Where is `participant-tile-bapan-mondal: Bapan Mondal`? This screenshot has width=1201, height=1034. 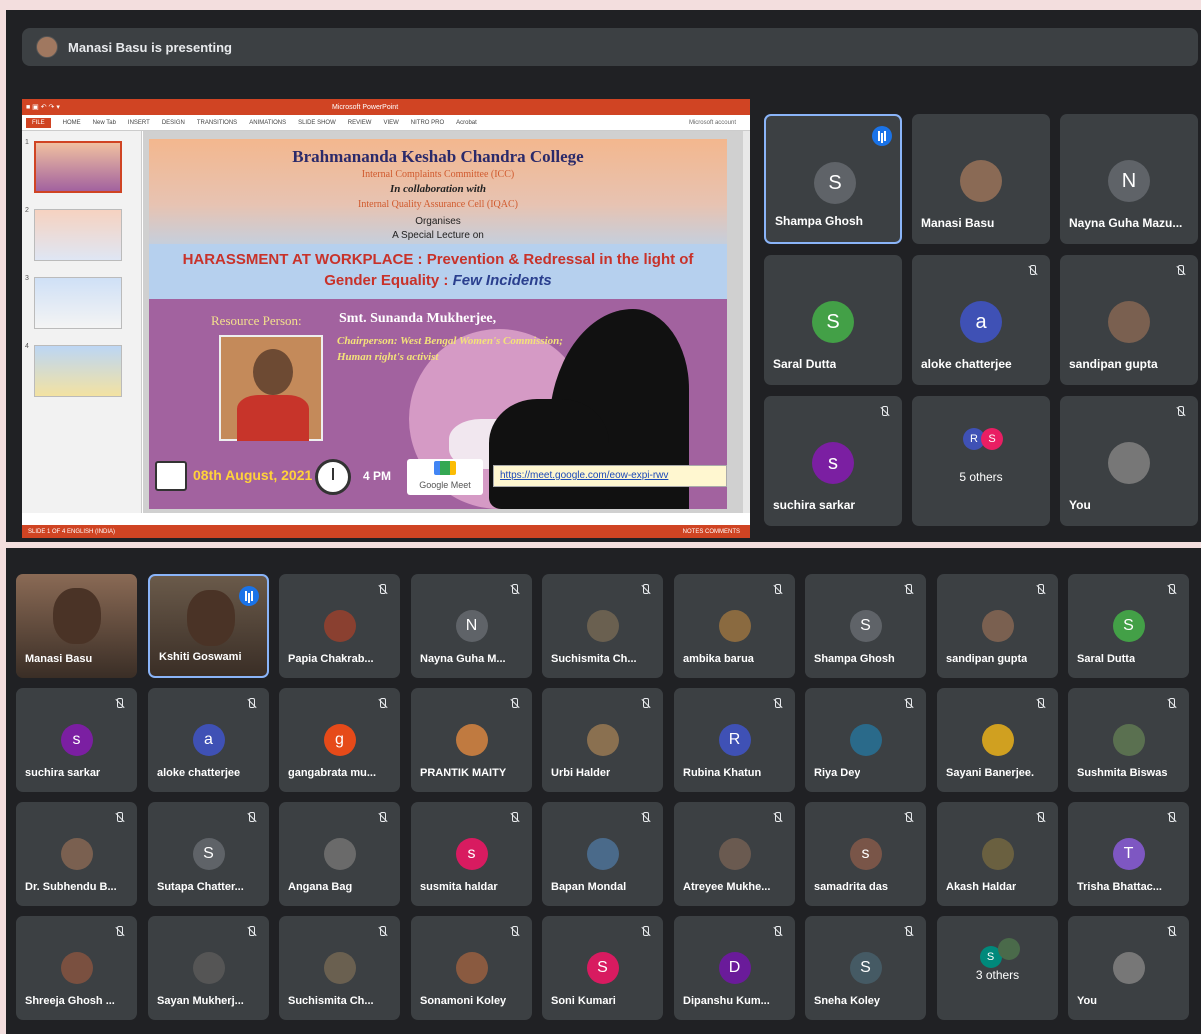 participant-tile-bapan-mondal: Bapan Mondal is located at coordinates (602, 854).